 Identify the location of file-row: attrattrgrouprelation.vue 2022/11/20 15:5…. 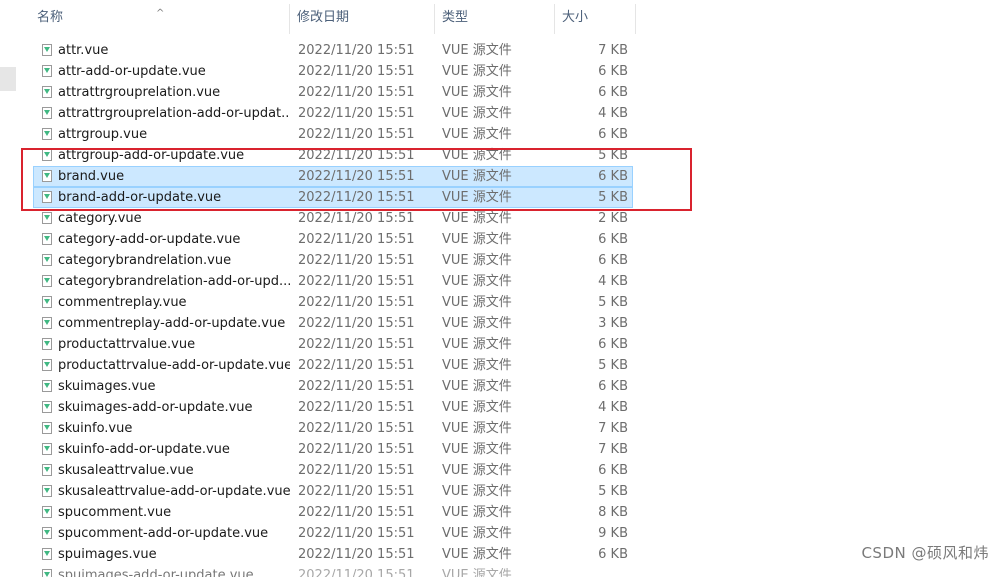
(333, 92).